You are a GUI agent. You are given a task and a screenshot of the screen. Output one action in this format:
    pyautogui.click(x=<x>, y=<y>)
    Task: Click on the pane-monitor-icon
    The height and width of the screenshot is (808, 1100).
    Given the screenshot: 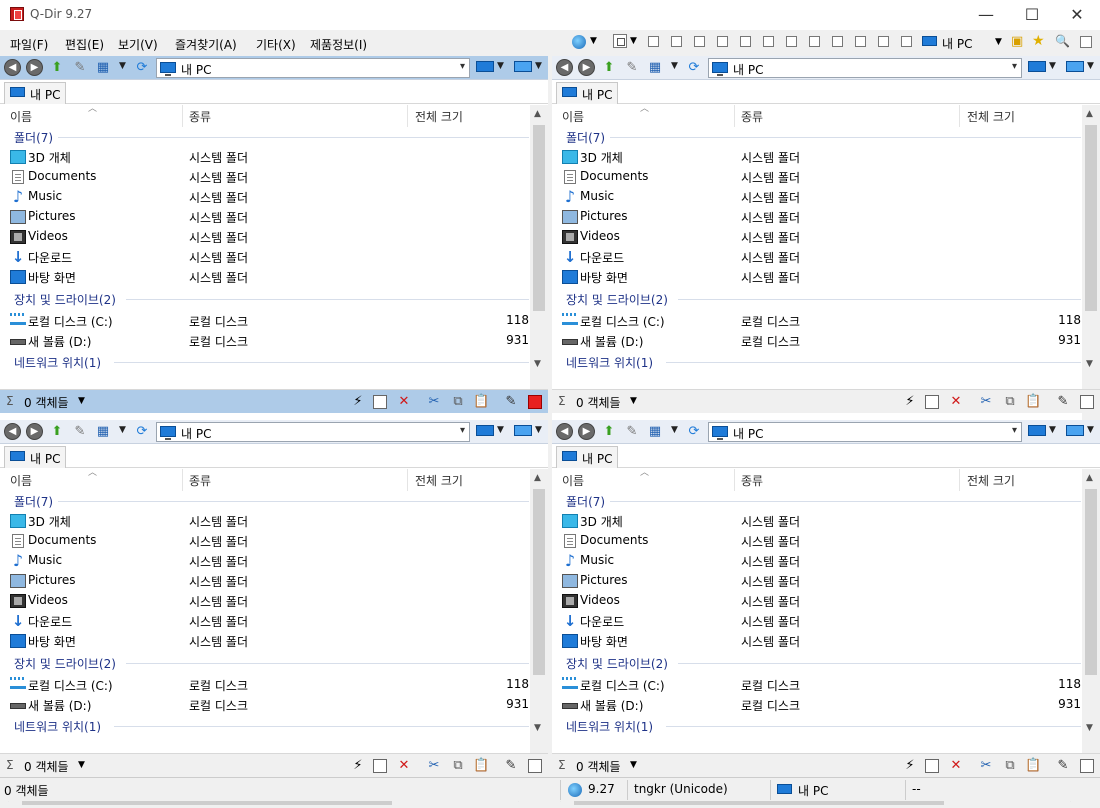 What is the action you would take?
    pyautogui.click(x=523, y=430)
    